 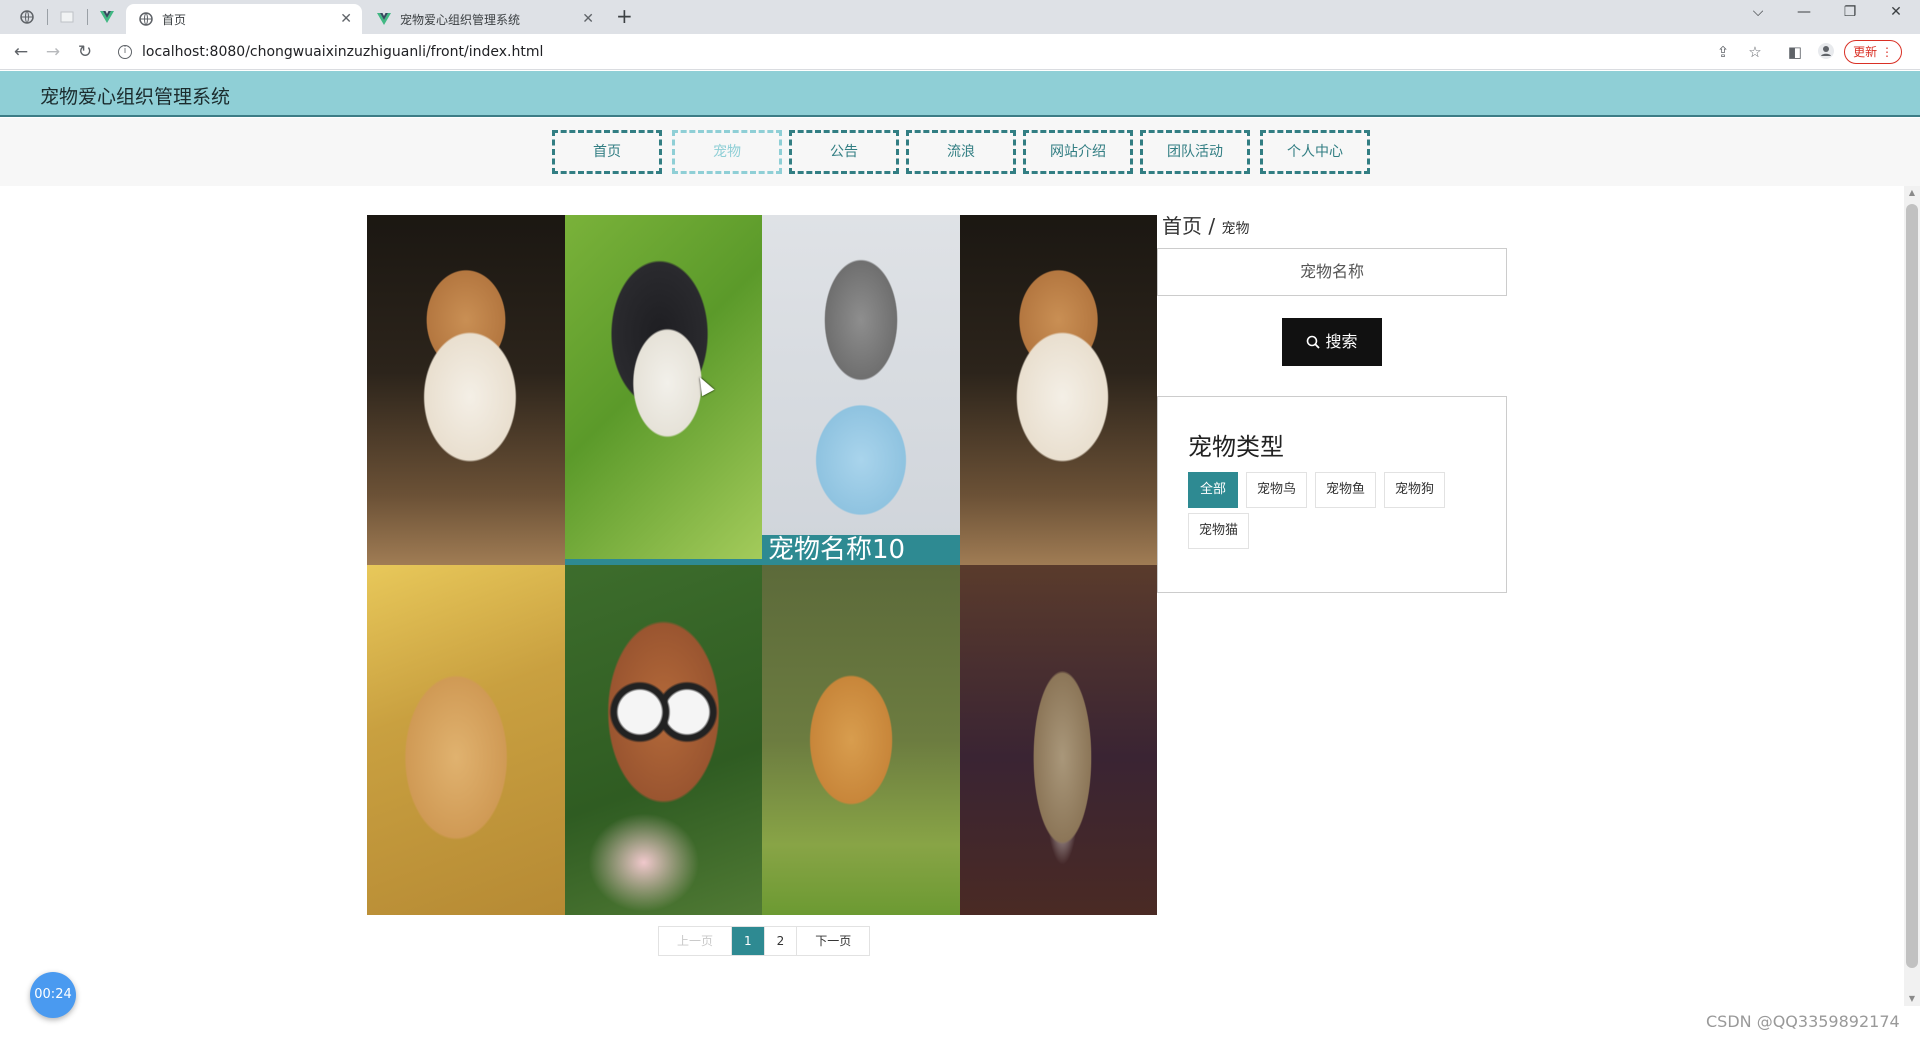 What do you see at coordinates (1182, 226) in the screenshot?
I see `breadcrumb-home: 首页` at bounding box center [1182, 226].